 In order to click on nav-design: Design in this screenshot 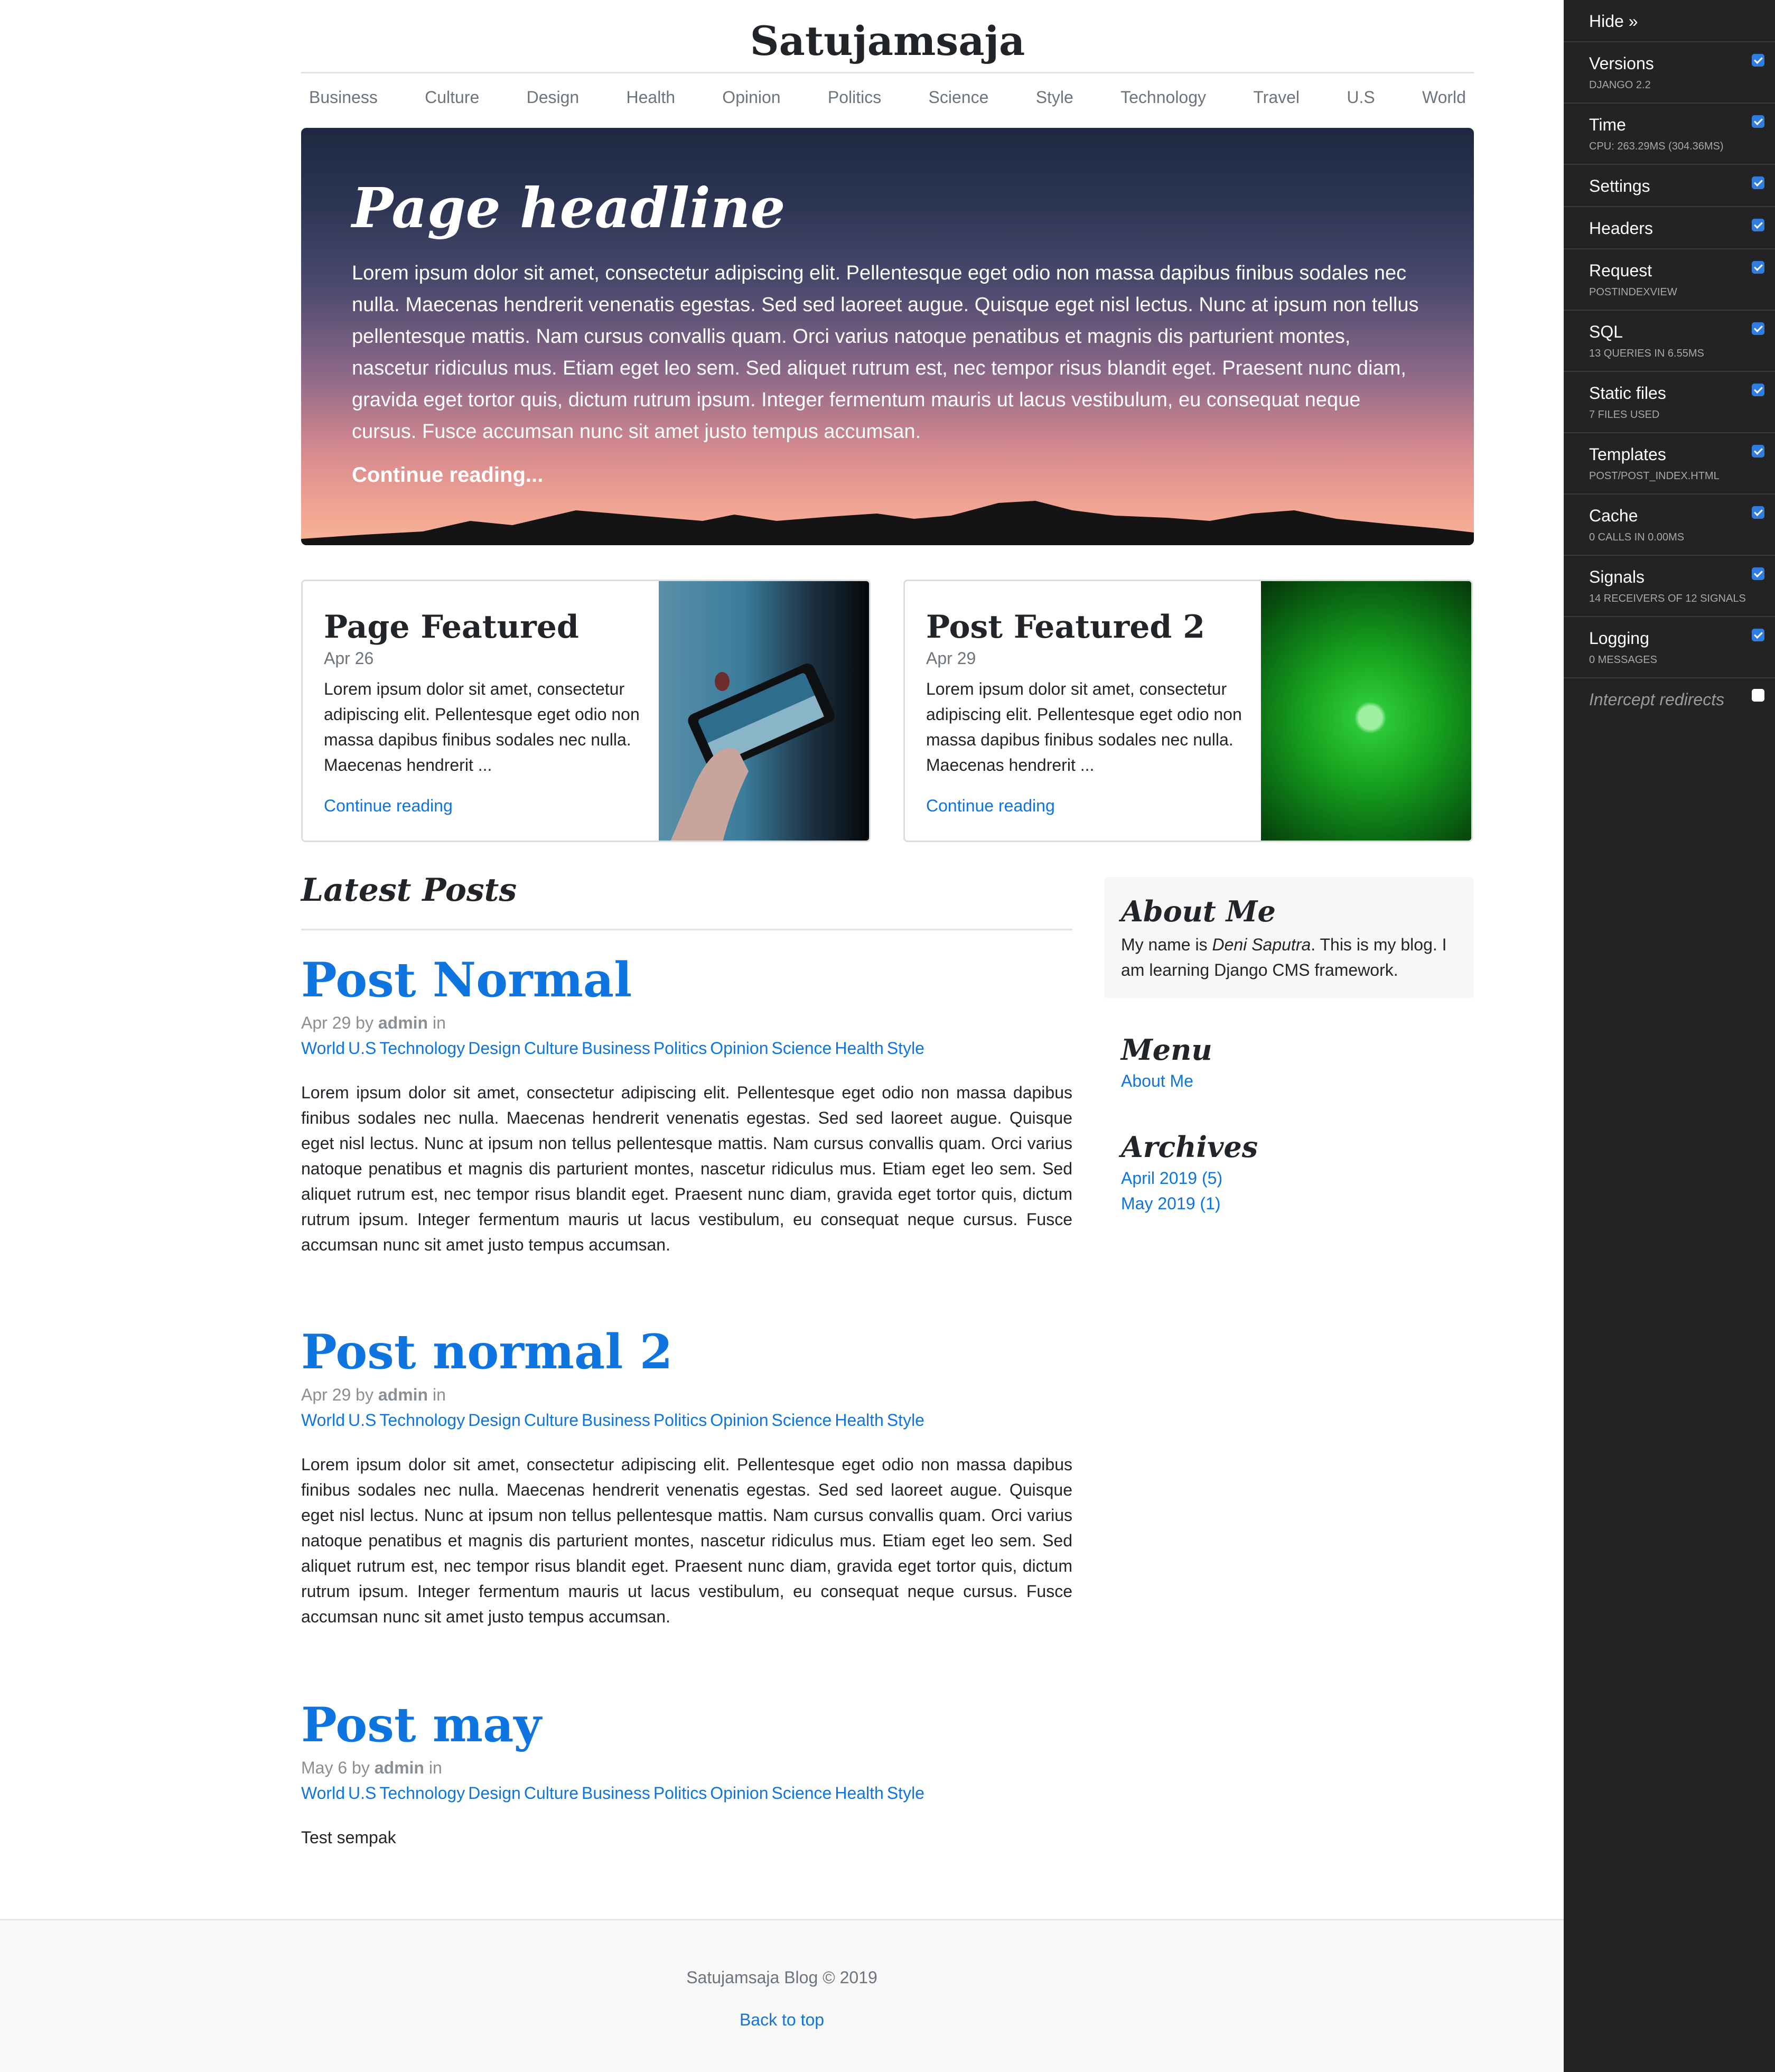, I will do `click(553, 97)`.